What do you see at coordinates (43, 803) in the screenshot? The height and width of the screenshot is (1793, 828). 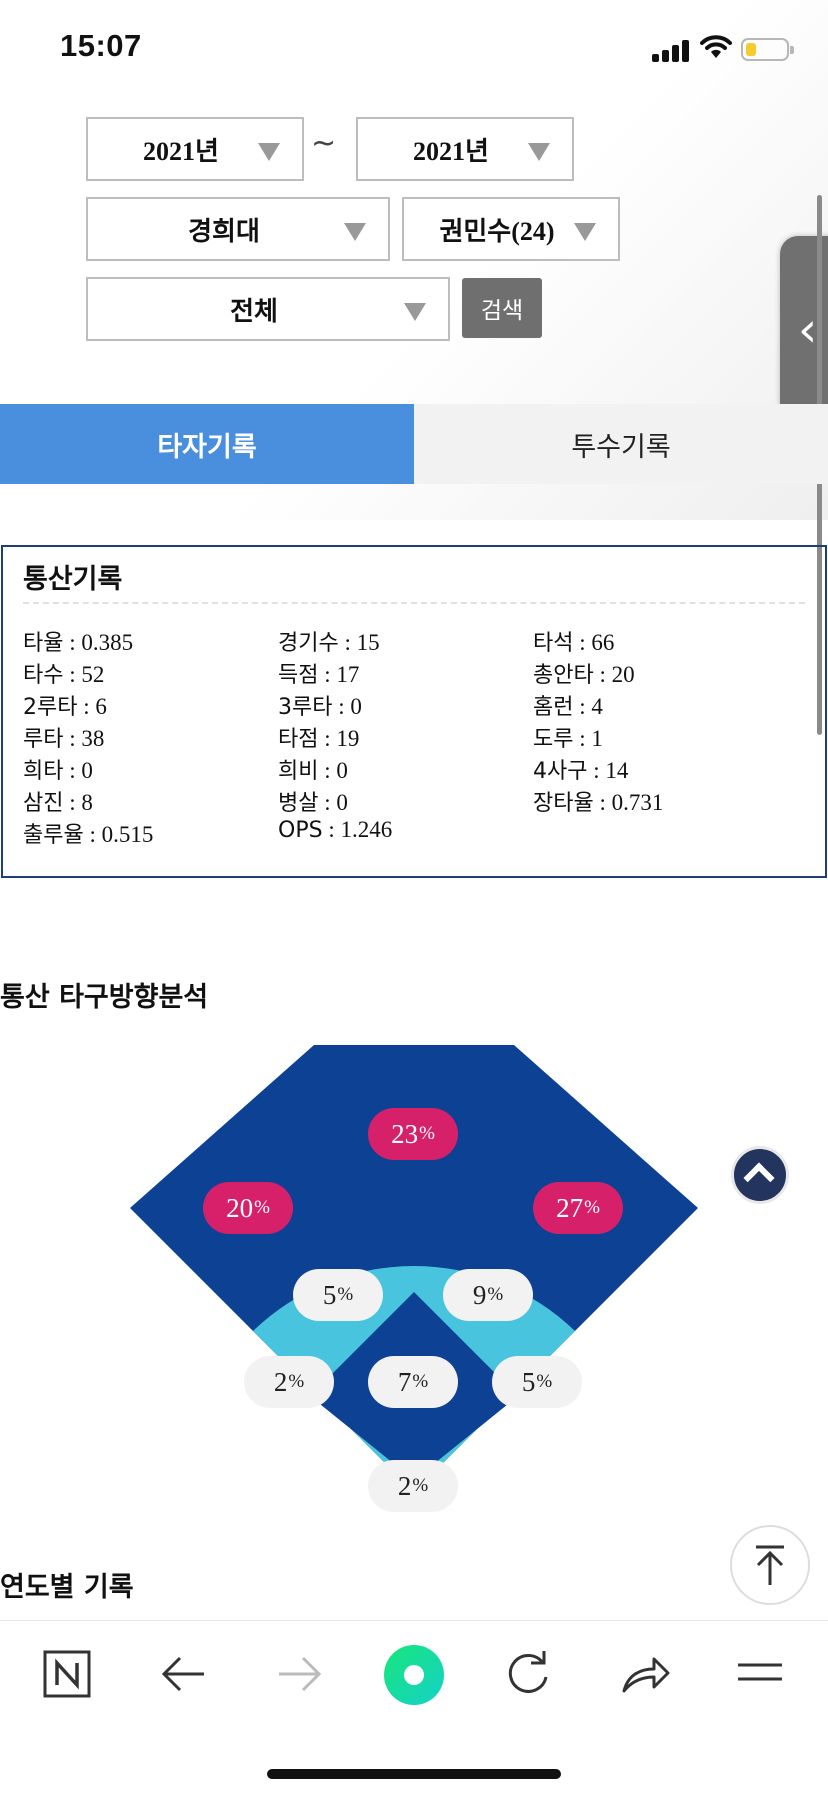 I see `stat-label: 삼진` at bounding box center [43, 803].